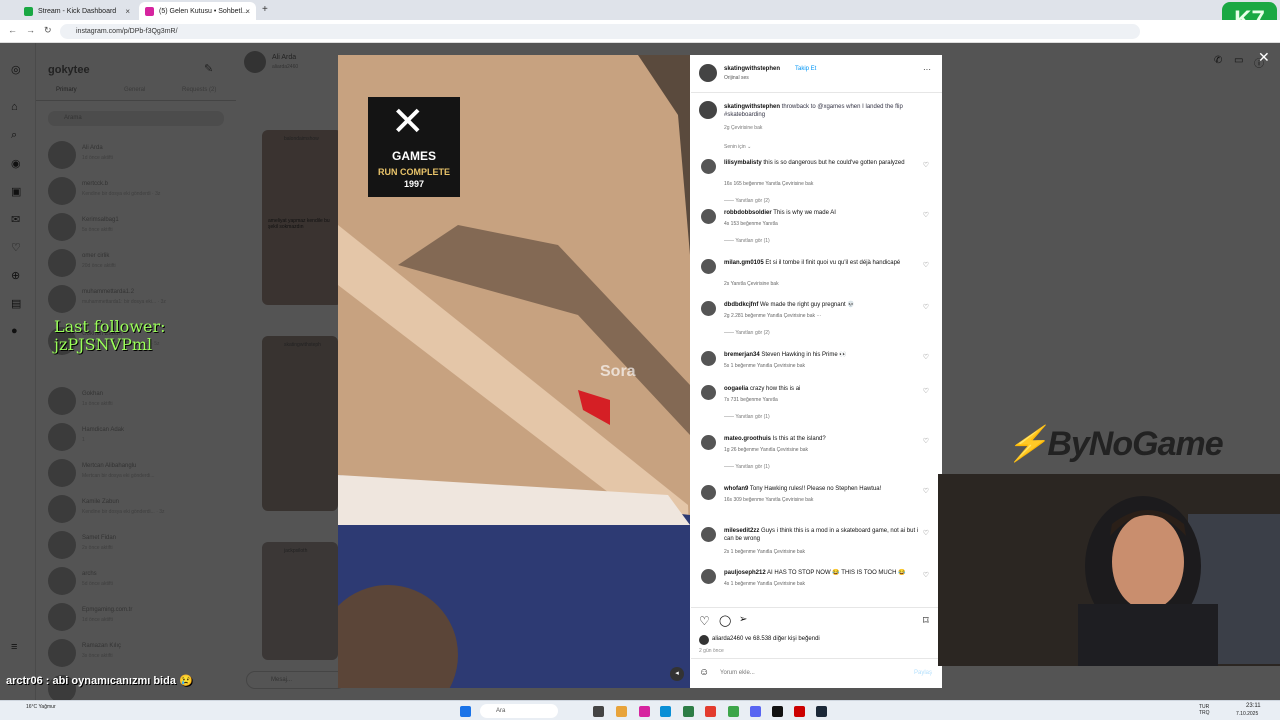  Describe the element at coordinates (725, 620) in the screenshot. I see `comment-icon: ◯` at that location.